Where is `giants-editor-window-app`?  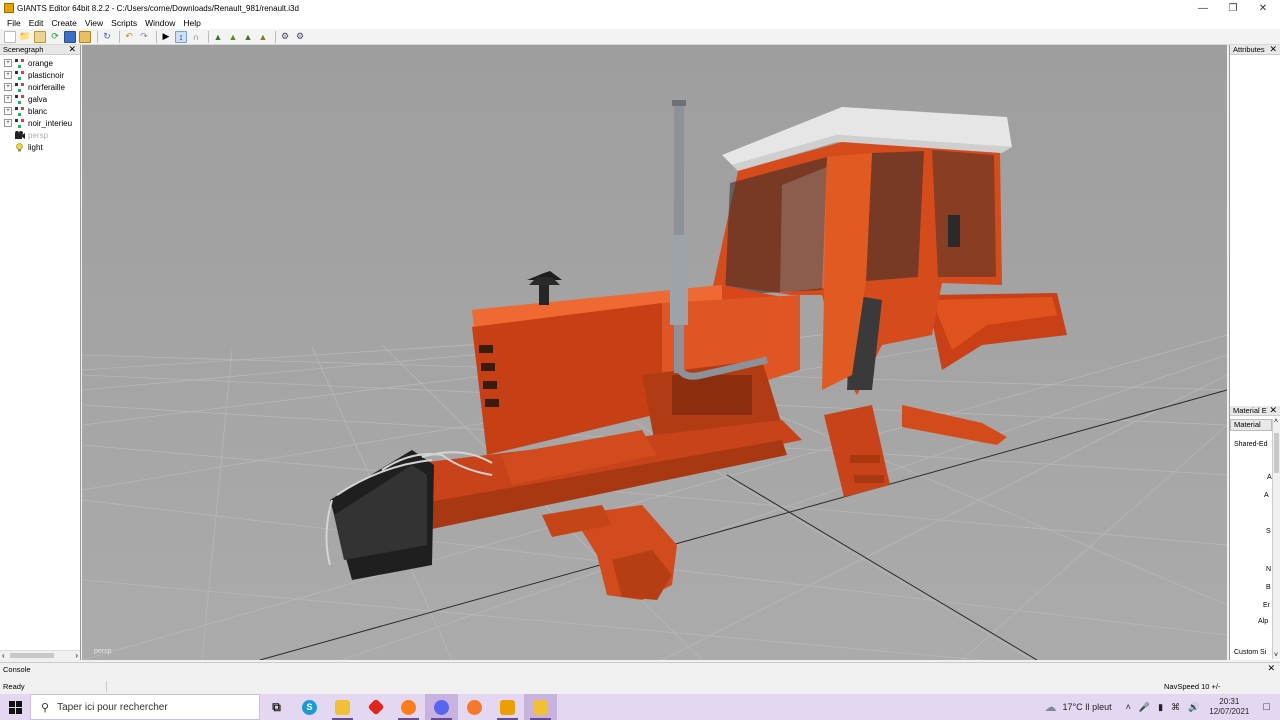
giants-editor-window-app is located at coordinates (540, 707).